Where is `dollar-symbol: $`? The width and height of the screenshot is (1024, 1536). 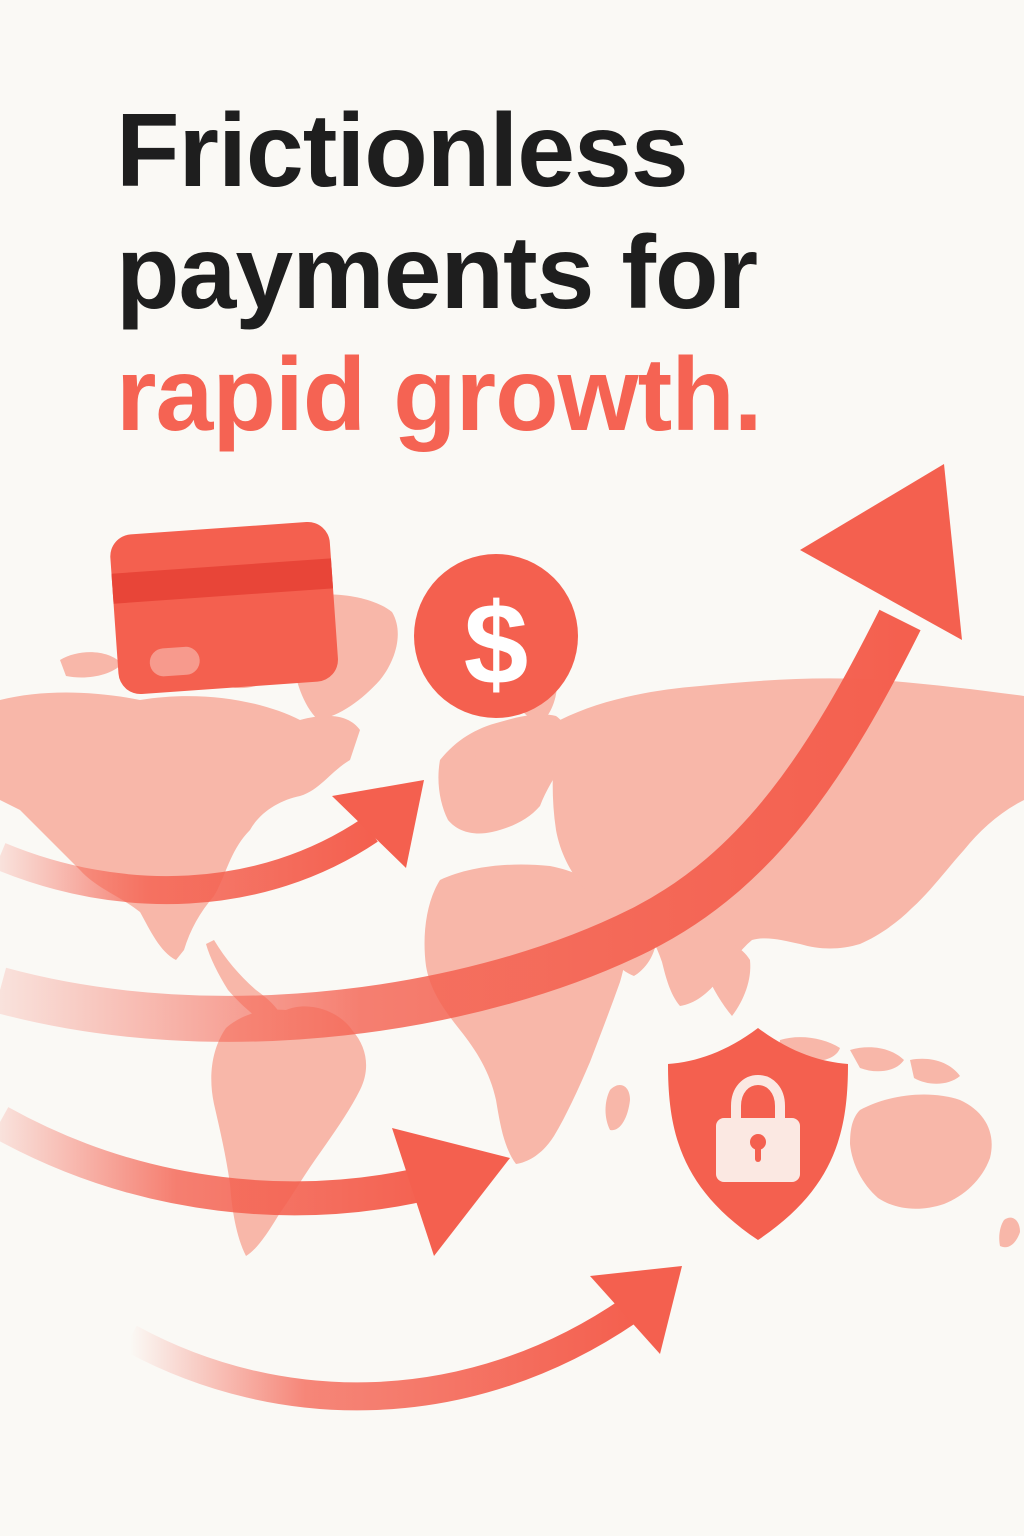
dollar-symbol: $ is located at coordinates (496, 644).